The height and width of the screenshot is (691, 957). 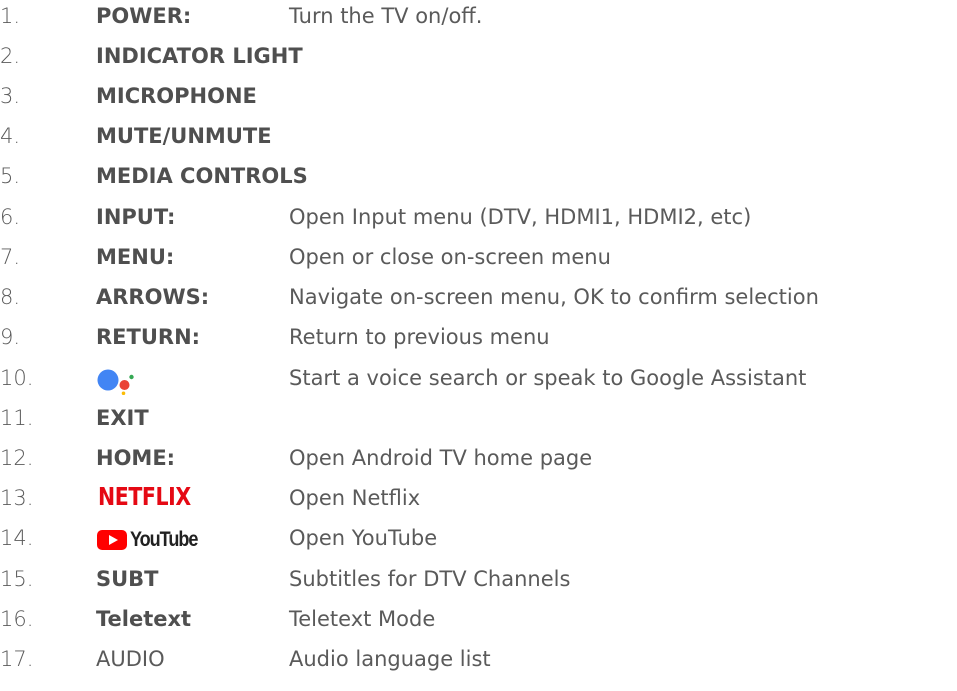 What do you see at coordinates (10, 136) in the screenshot?
I see `item-number: 4.` at bounding box center [10, 136].